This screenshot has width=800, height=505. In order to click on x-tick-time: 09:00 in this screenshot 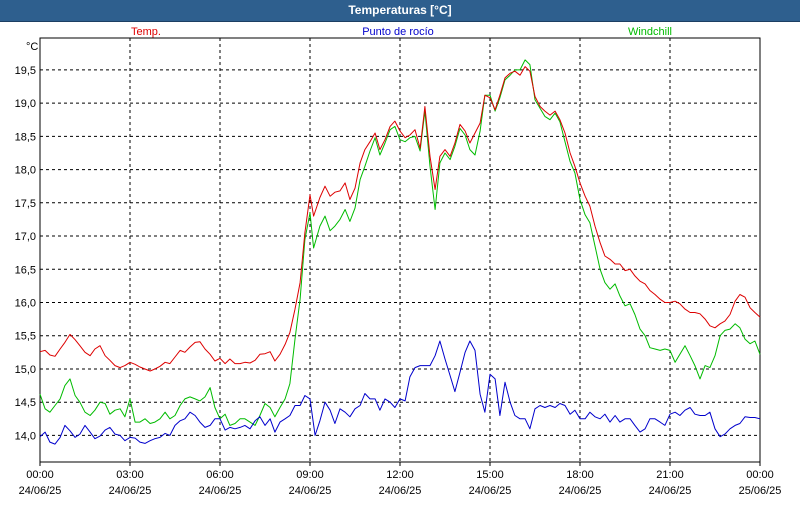, I will do `click(310, 475)`.